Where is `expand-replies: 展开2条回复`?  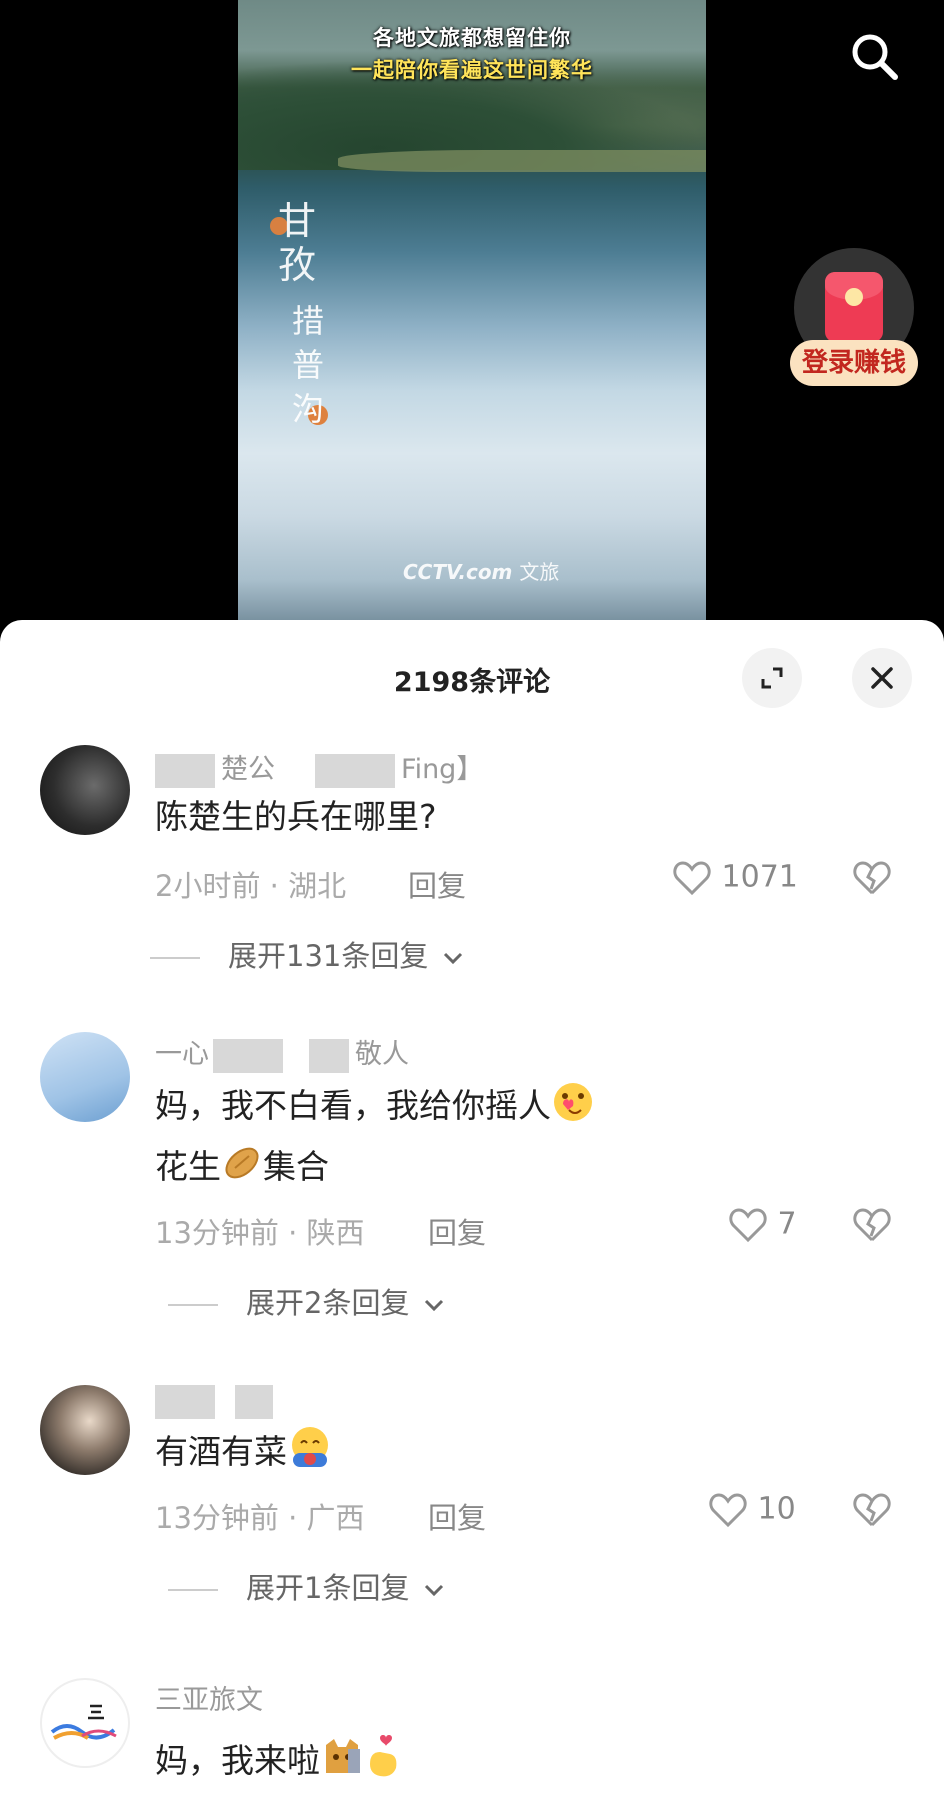
expand-replies: 展开2条回复 is located at coordinates (306, 1301).